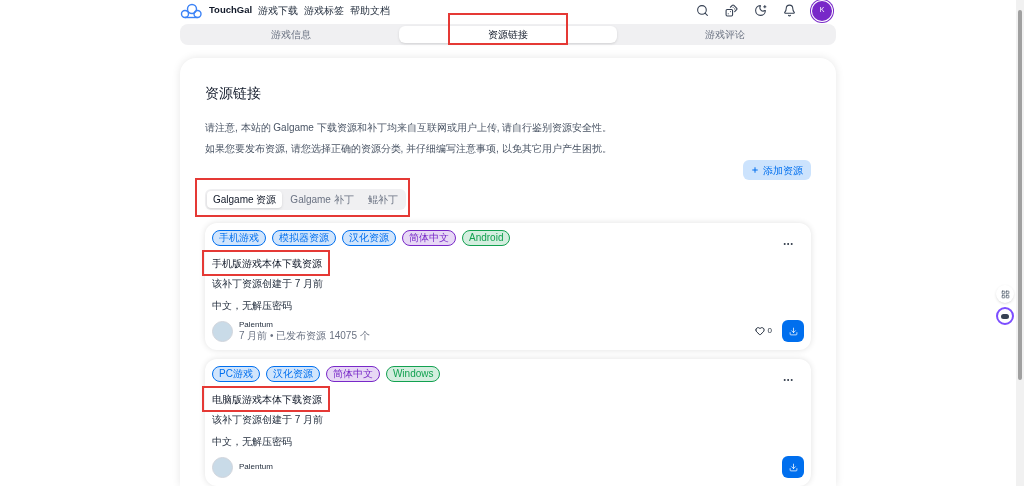  I want to click on nav-link: 游戏标签, so click(324, 10).